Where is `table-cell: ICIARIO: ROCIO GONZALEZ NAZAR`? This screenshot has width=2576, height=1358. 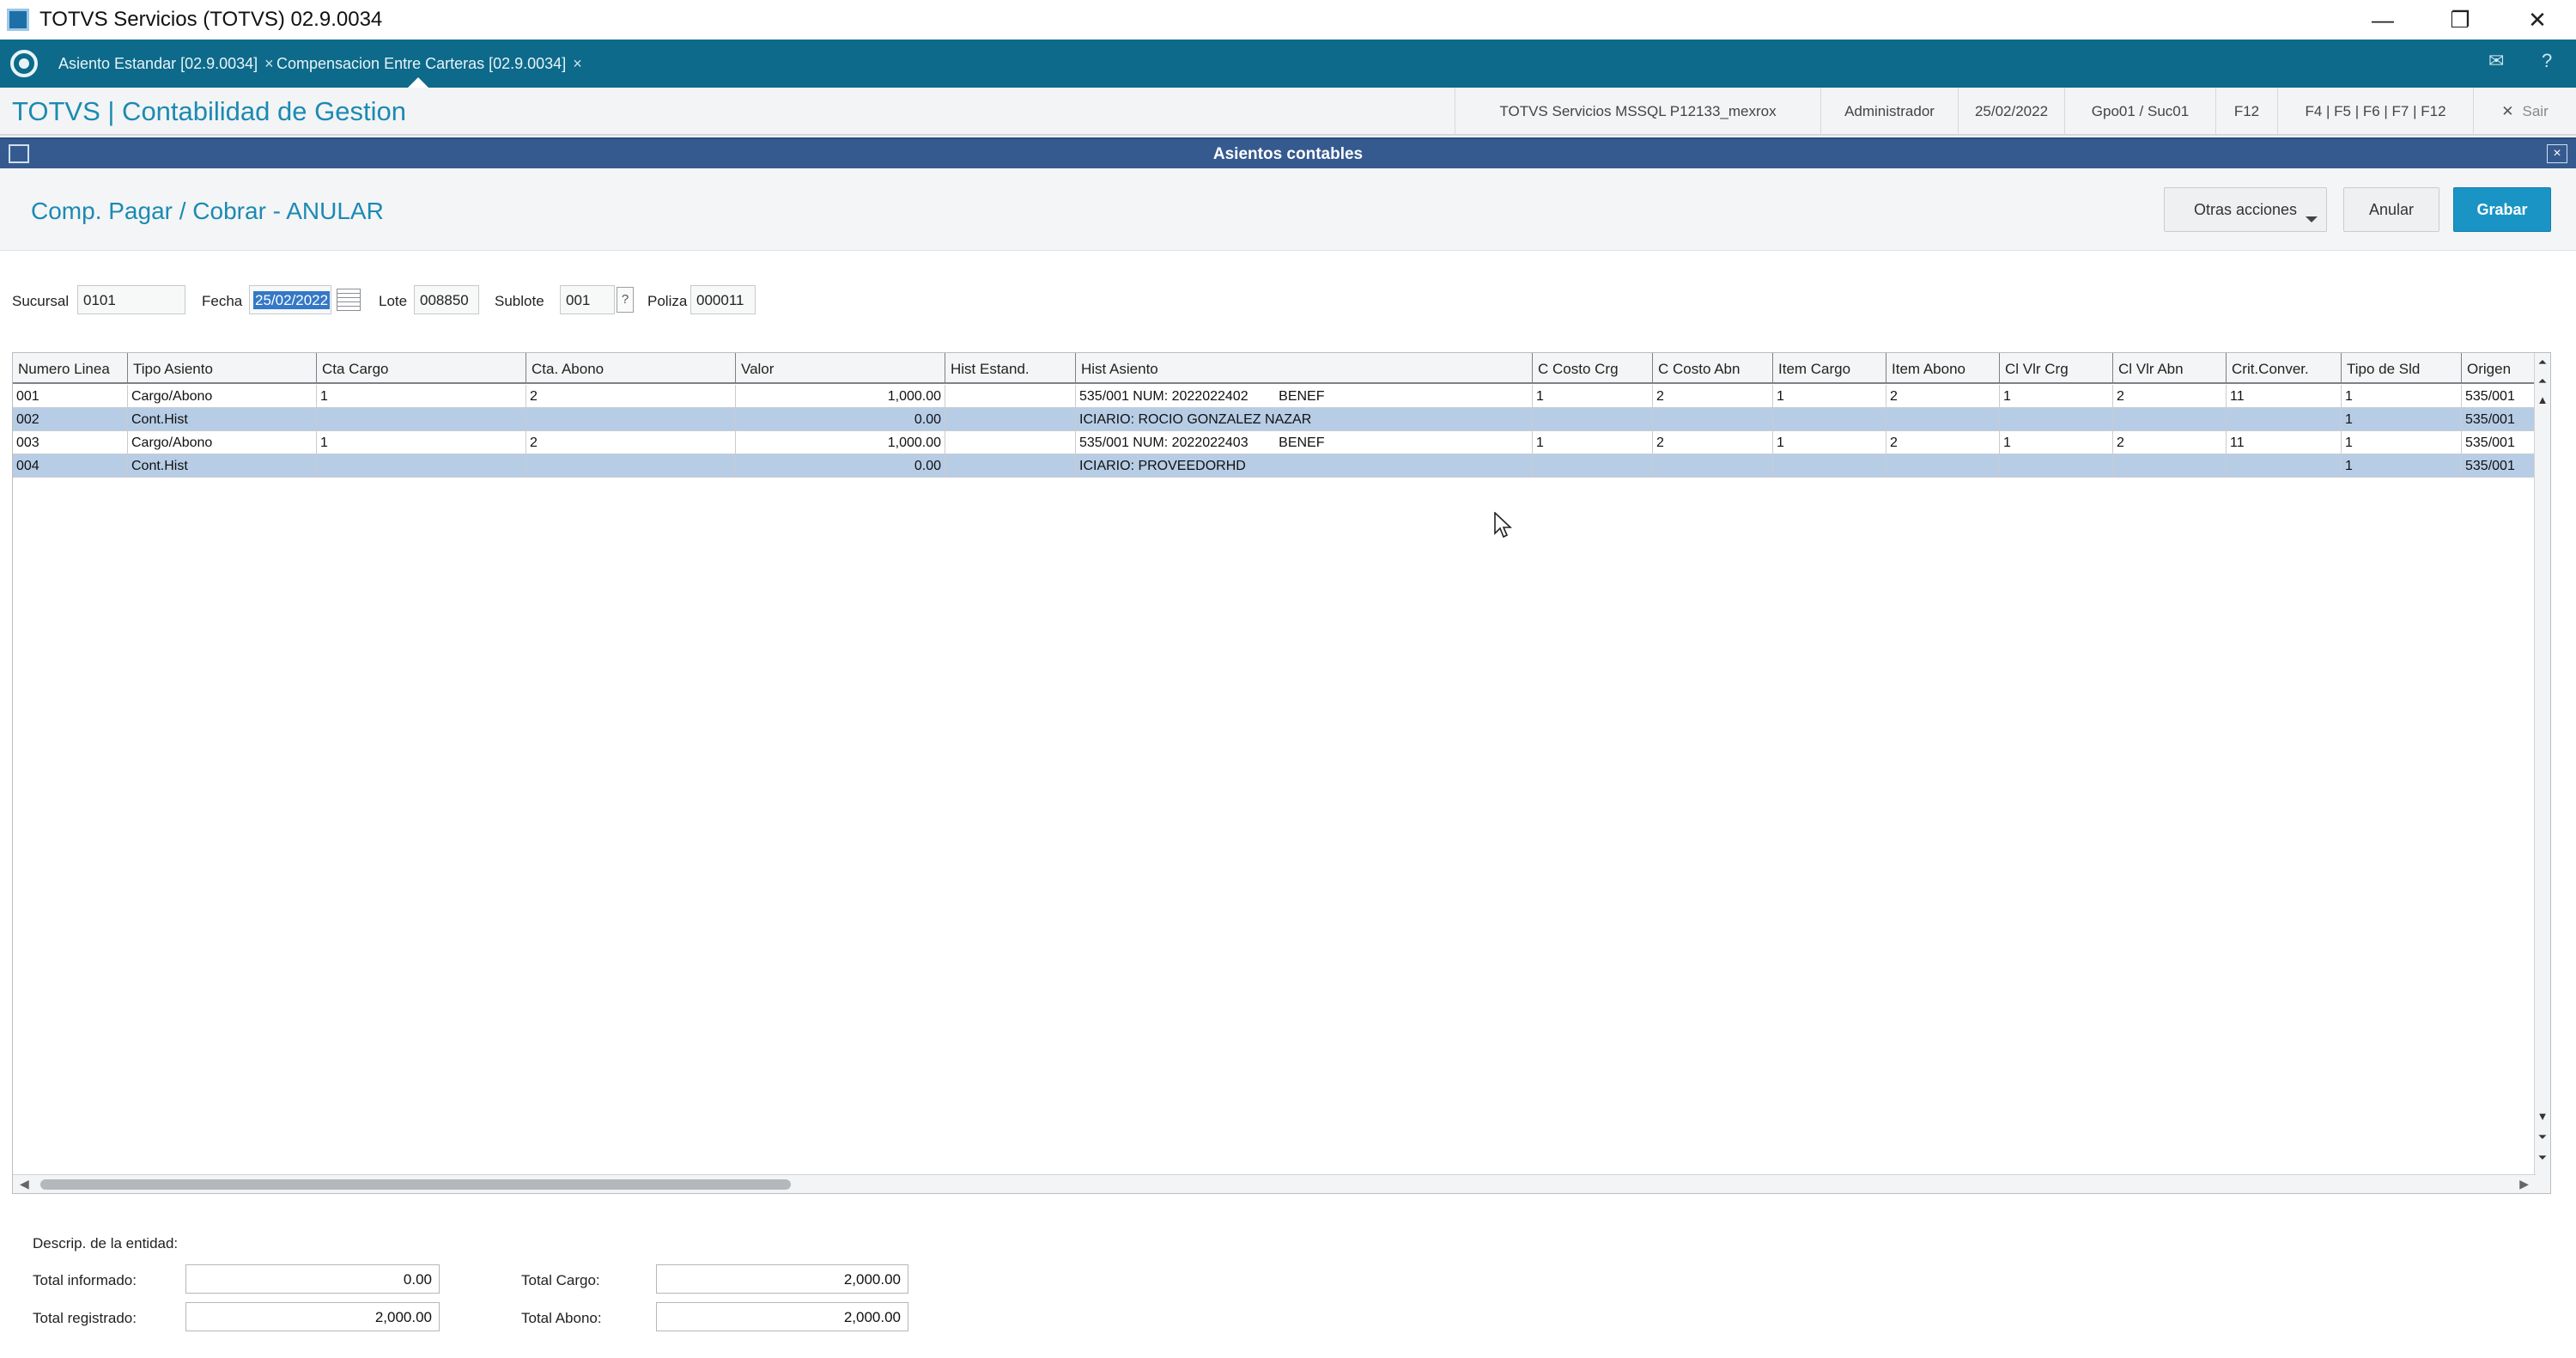
table-cell: ICIARIO: ROCIO GONZALEZ NAZAR is located at coordinates (1305, 420).